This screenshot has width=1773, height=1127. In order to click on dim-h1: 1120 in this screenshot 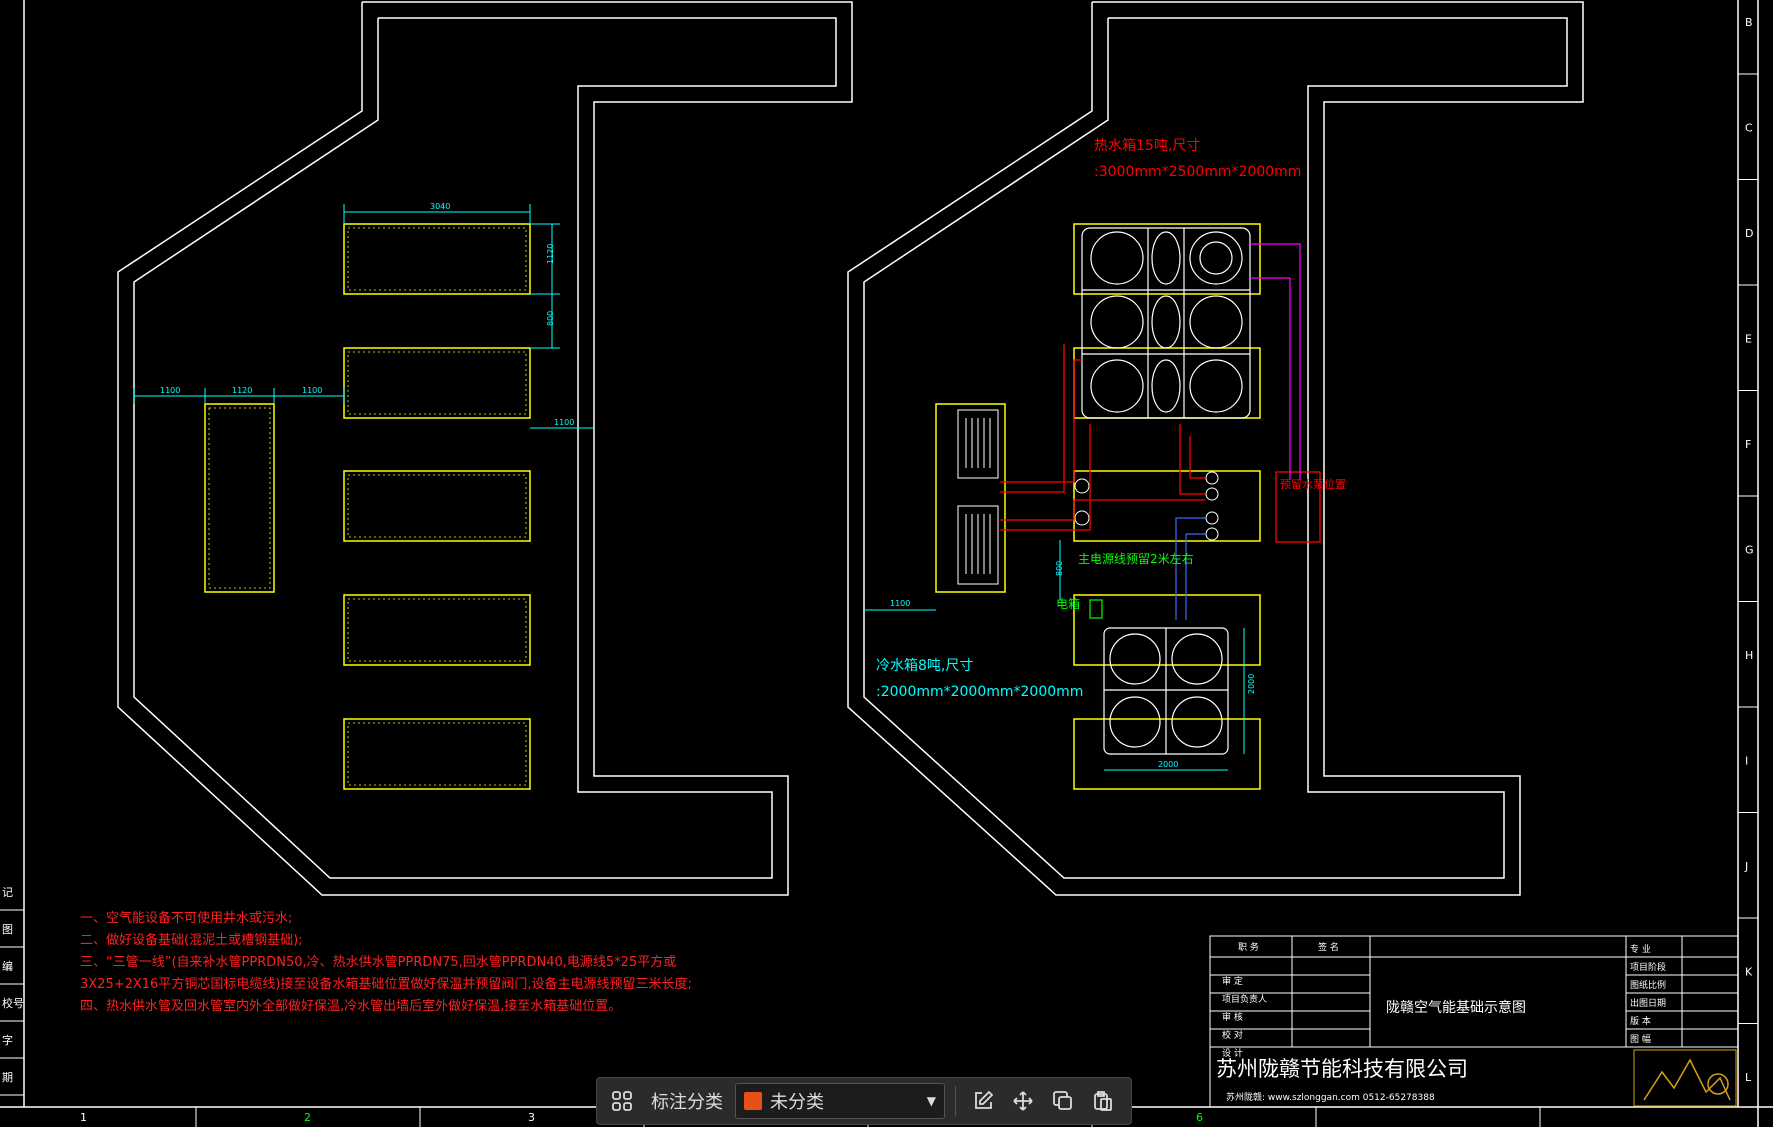, I will do `click(550, 254)`.